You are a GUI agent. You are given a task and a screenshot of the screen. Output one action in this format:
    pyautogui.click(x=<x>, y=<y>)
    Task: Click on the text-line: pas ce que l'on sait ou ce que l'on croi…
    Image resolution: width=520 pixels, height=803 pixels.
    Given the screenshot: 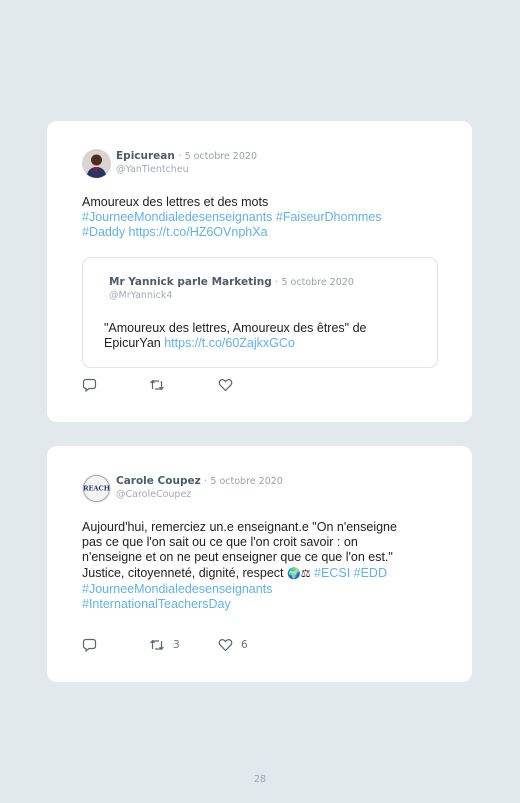 What is the action you would take?
    pyautogui.click(x=220, y=542)
    